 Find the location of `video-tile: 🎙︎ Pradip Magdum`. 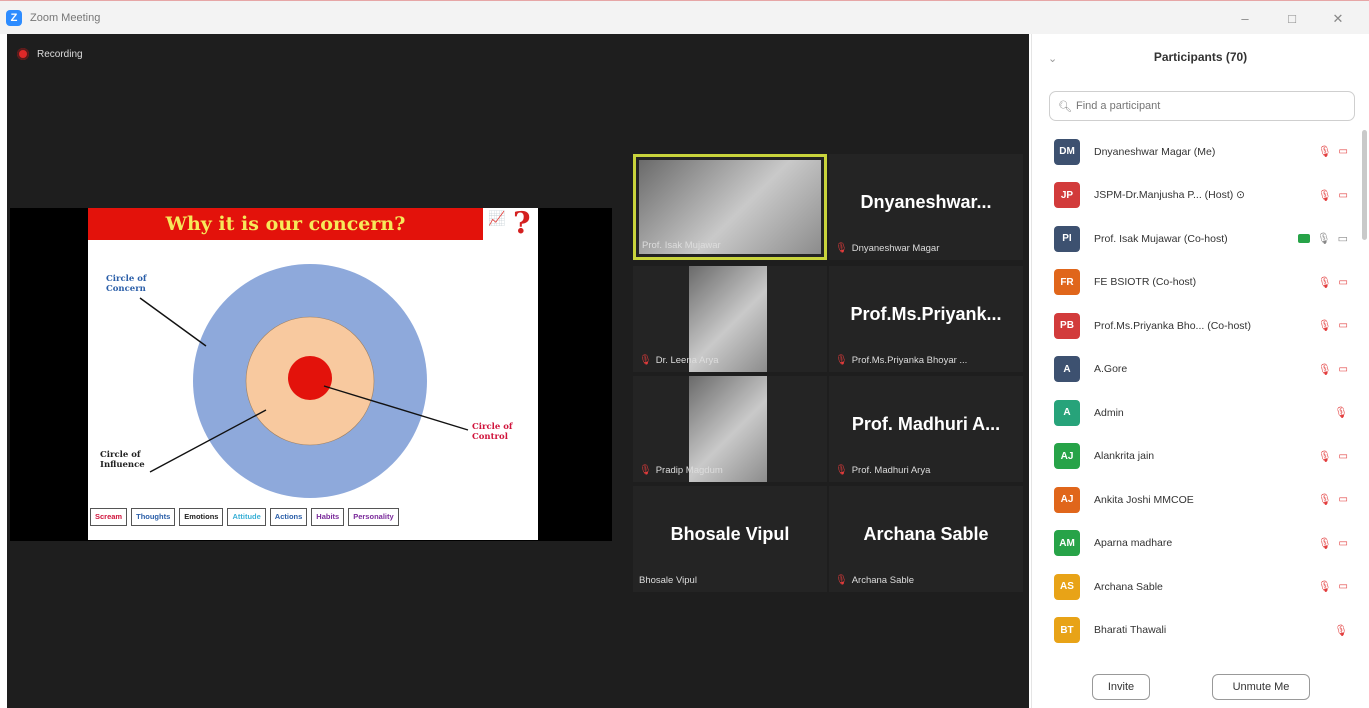

video-tile: 🎙︎ Pradip Magdum is located at coordinates (730, 429).